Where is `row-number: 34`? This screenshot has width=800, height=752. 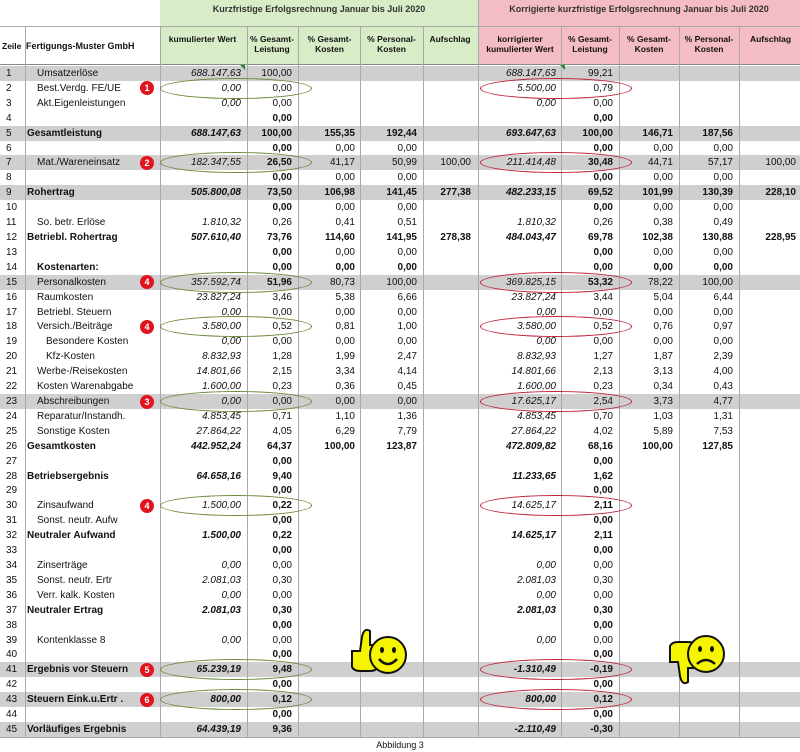 row-number: 34 is located at coordinates (12, 566).